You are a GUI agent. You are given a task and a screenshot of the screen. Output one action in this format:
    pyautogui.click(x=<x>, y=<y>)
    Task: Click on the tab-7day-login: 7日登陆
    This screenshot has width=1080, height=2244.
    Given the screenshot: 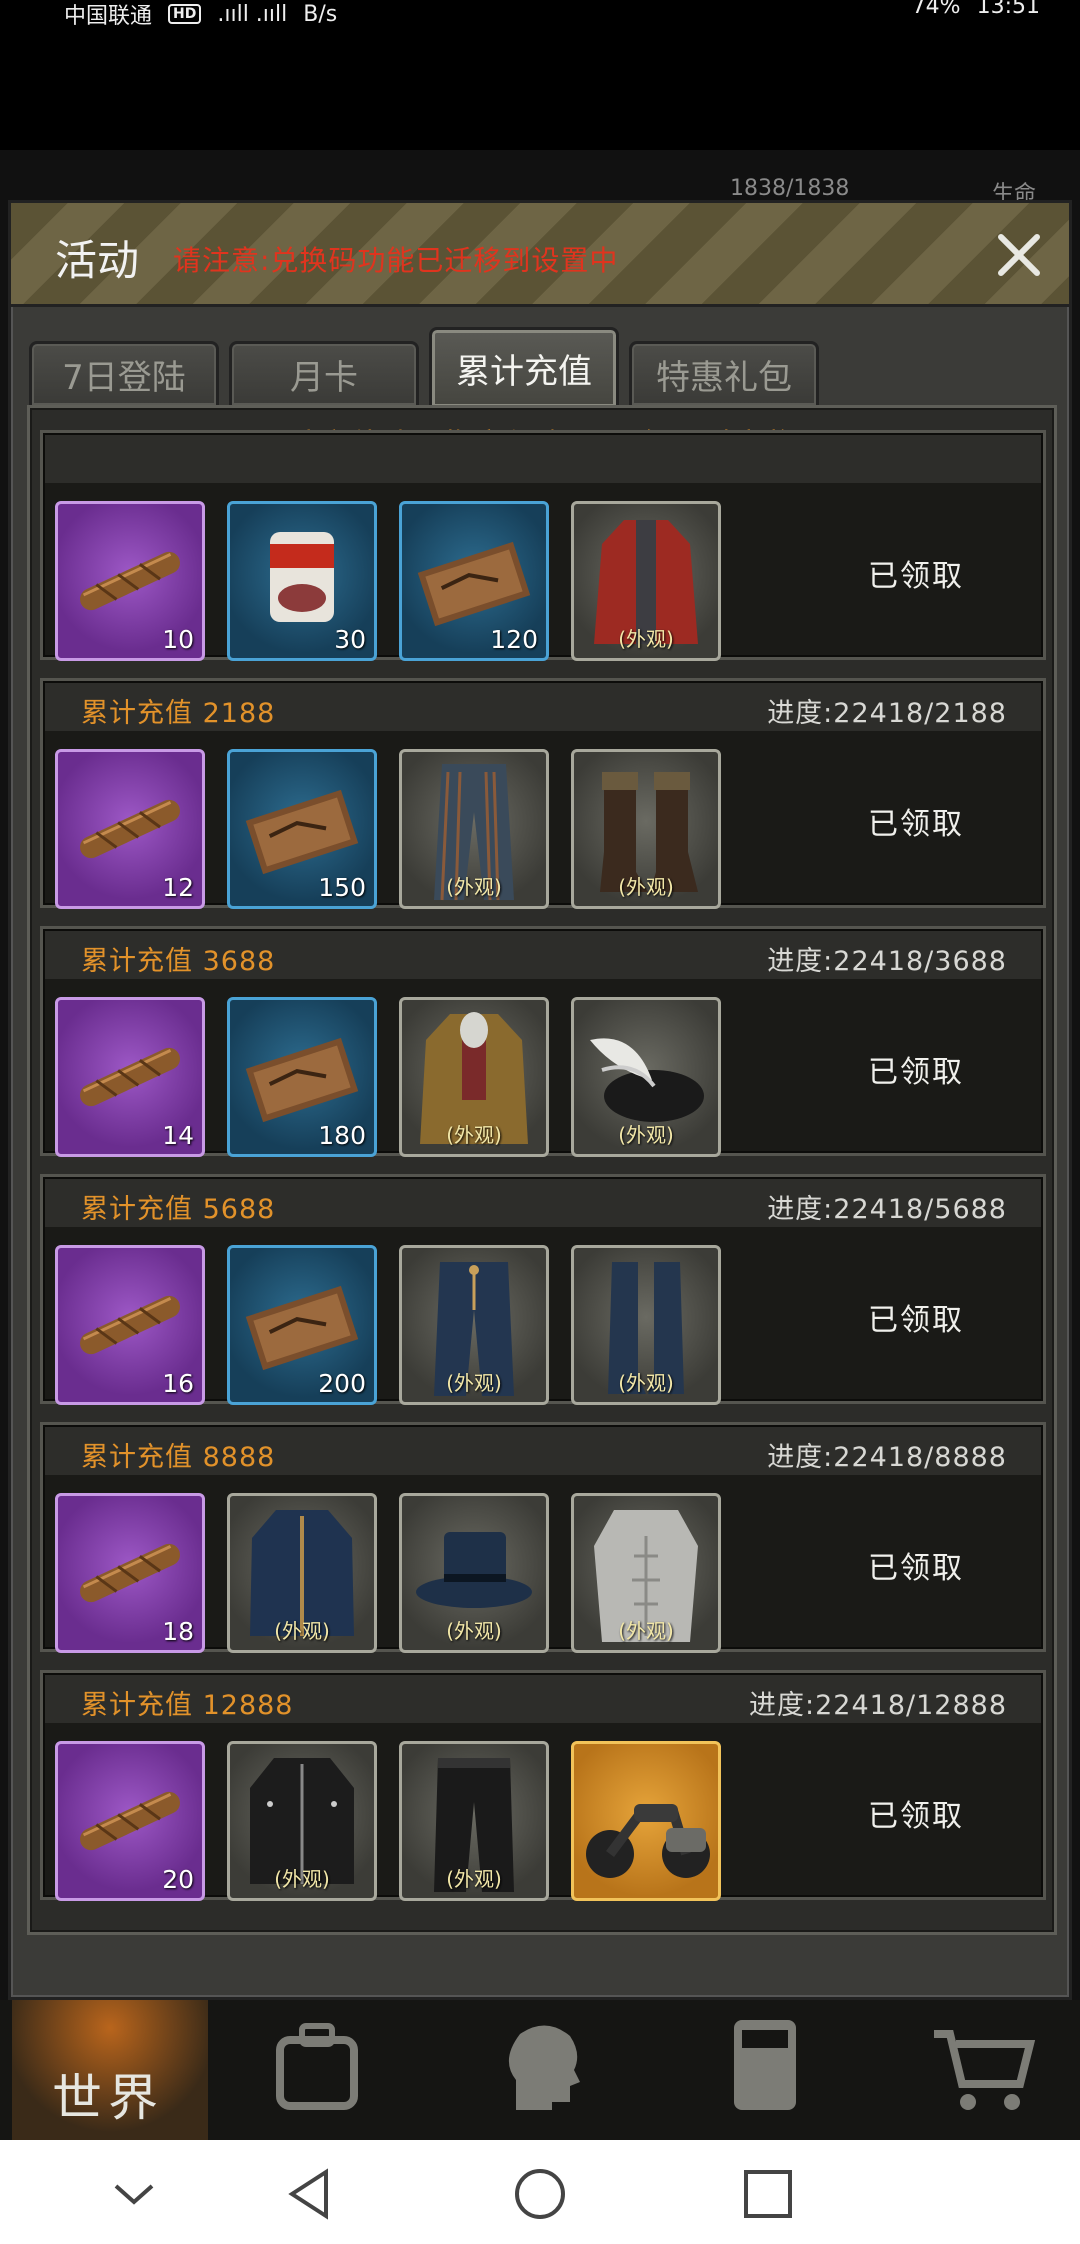 What is the action you would take?
    pyautogui.click(x=124, y=373)
    